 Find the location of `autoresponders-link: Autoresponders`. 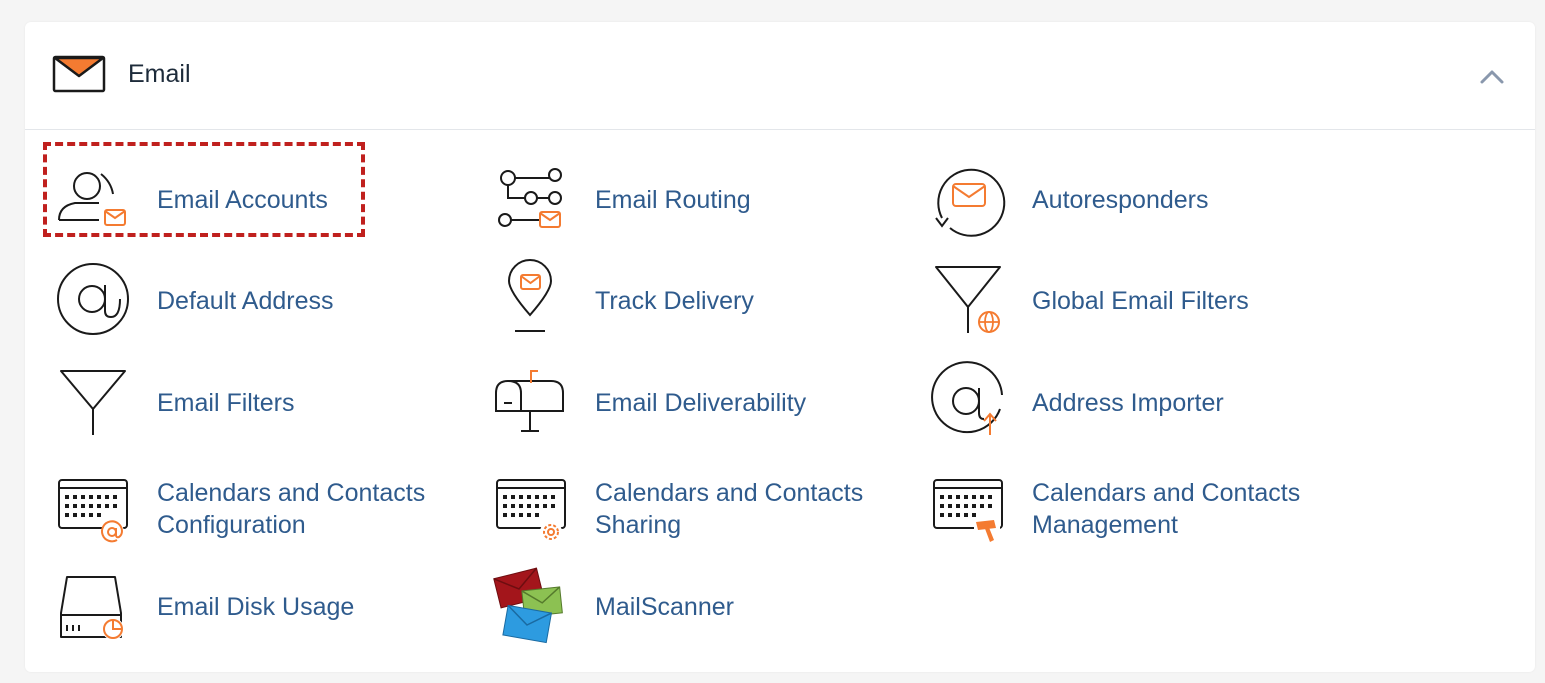

autoresponders-link: Autoresponders is located at coordinates (1138, 200).